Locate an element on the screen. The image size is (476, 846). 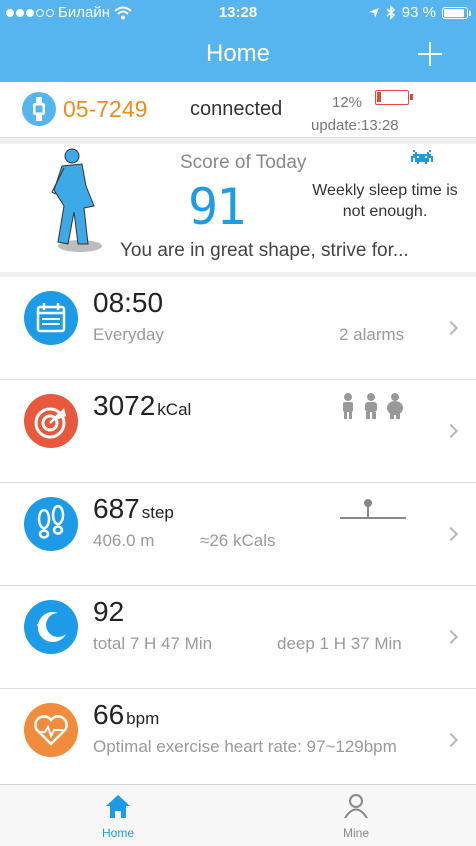
tab-mine: Mine is located at coordinates (356, 816).